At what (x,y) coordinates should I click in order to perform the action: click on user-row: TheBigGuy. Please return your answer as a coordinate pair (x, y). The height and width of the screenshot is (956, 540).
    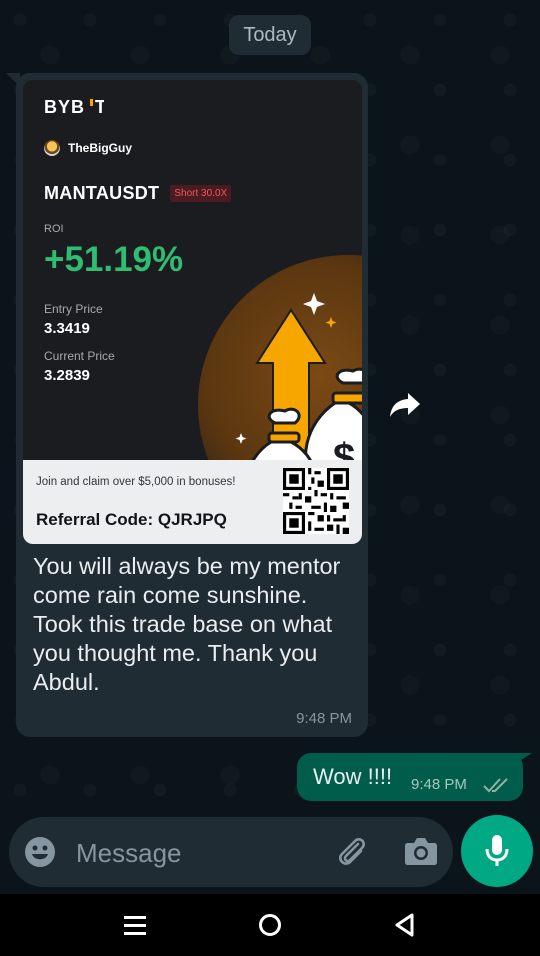
    Looking at the image, I should click on (88, 148).